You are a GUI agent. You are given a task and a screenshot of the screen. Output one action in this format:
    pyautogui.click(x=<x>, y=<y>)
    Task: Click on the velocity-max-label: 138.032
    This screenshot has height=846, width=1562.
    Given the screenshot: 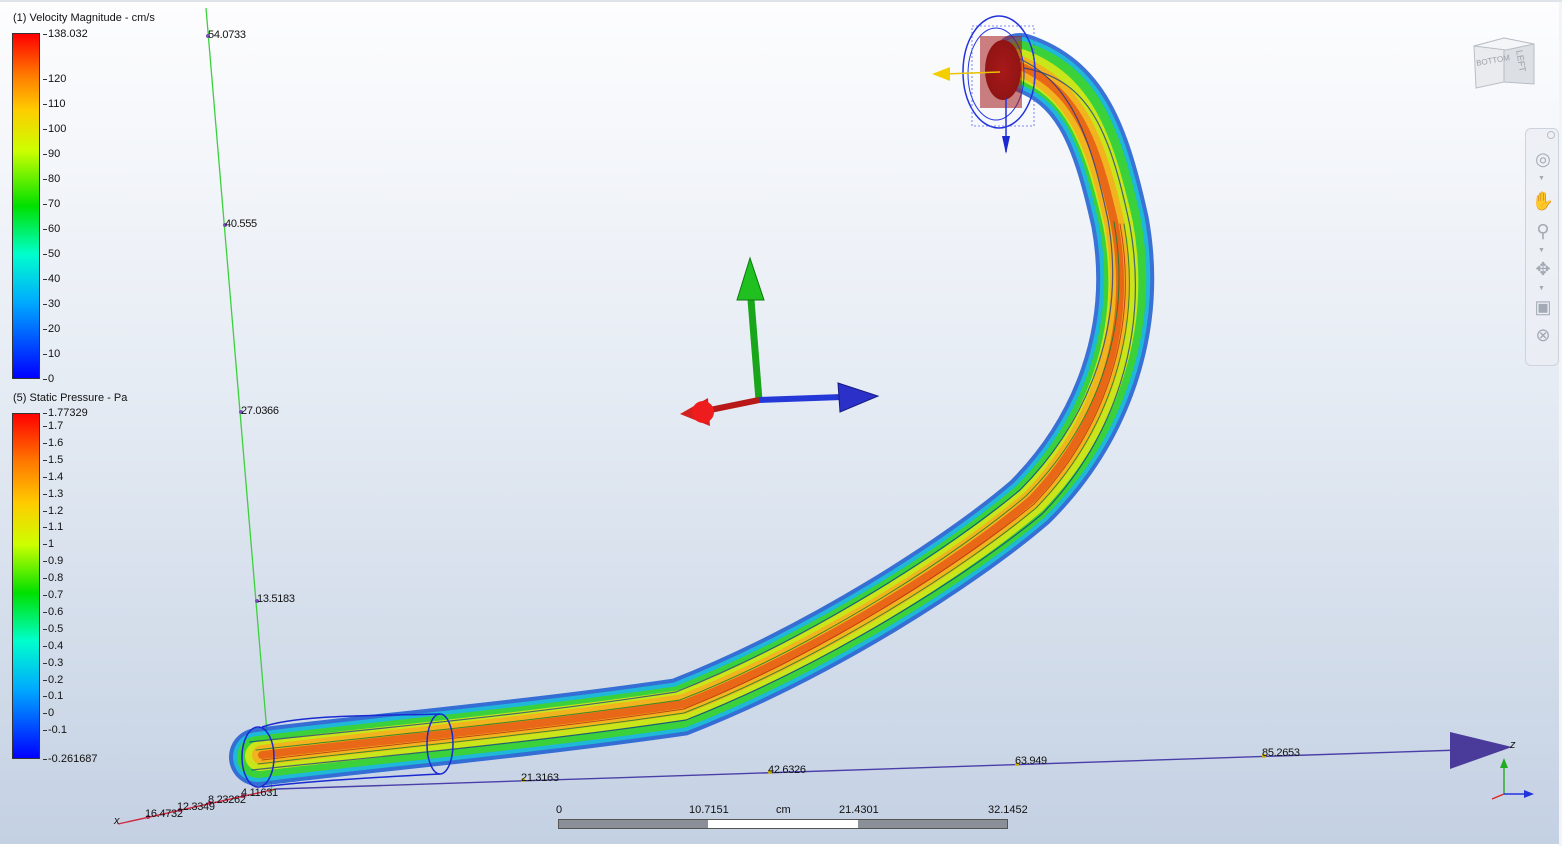 What is the action you would take?
    pyautogui.click(x=65, y=34)
    